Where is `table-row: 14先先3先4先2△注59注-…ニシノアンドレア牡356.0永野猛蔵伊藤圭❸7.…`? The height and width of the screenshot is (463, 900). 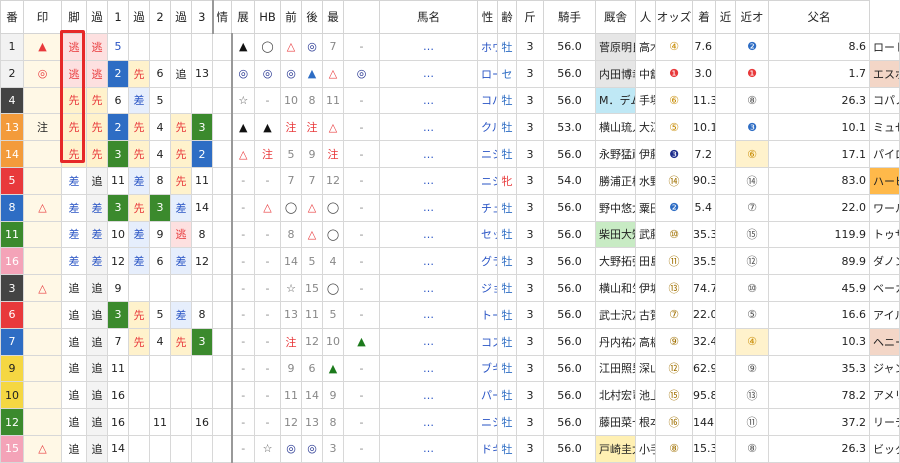 table-row: 14先先3先4先2△注59注-…ニシノアンドレア牡356.0永野猛蔵伊藤圭❸7.… is located at coordinates (450, 154).